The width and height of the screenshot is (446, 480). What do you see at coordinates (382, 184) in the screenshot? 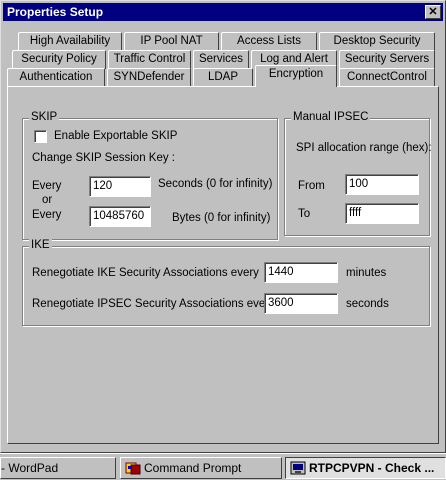
I see `spi-from-input: 100` at bounding box center [382, 184].